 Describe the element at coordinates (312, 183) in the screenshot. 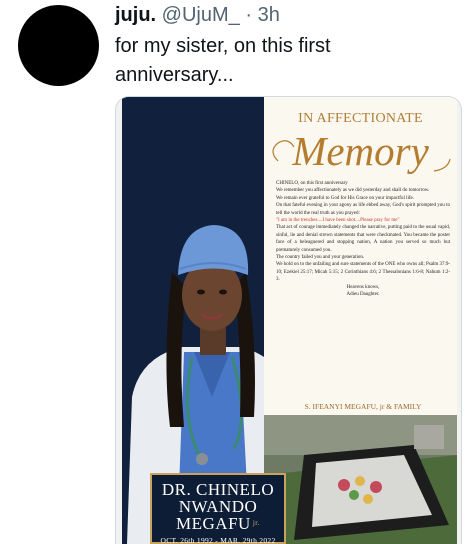

I see `message-paragraph: CHINELO, on this first anniversary` at that location.